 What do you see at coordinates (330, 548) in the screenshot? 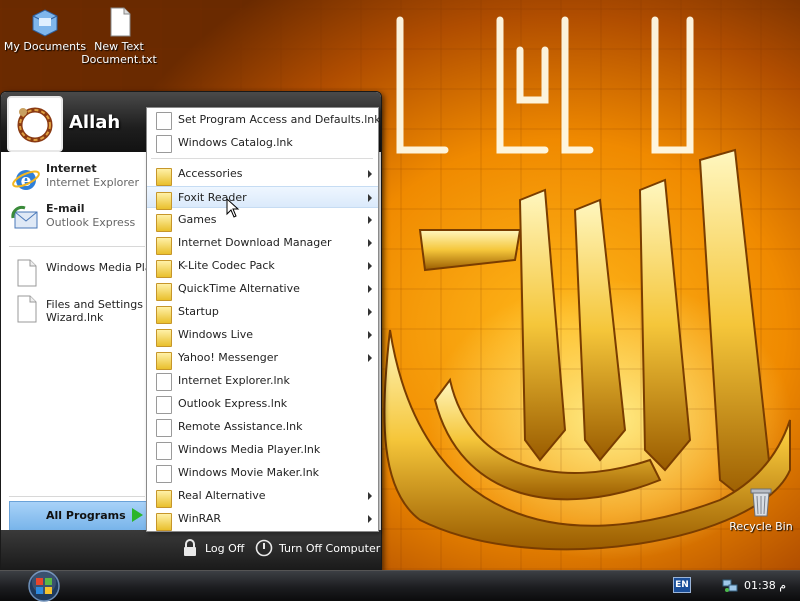
I see `turn-off-label: Turn Off Computer` at bounding box center [330, 548].